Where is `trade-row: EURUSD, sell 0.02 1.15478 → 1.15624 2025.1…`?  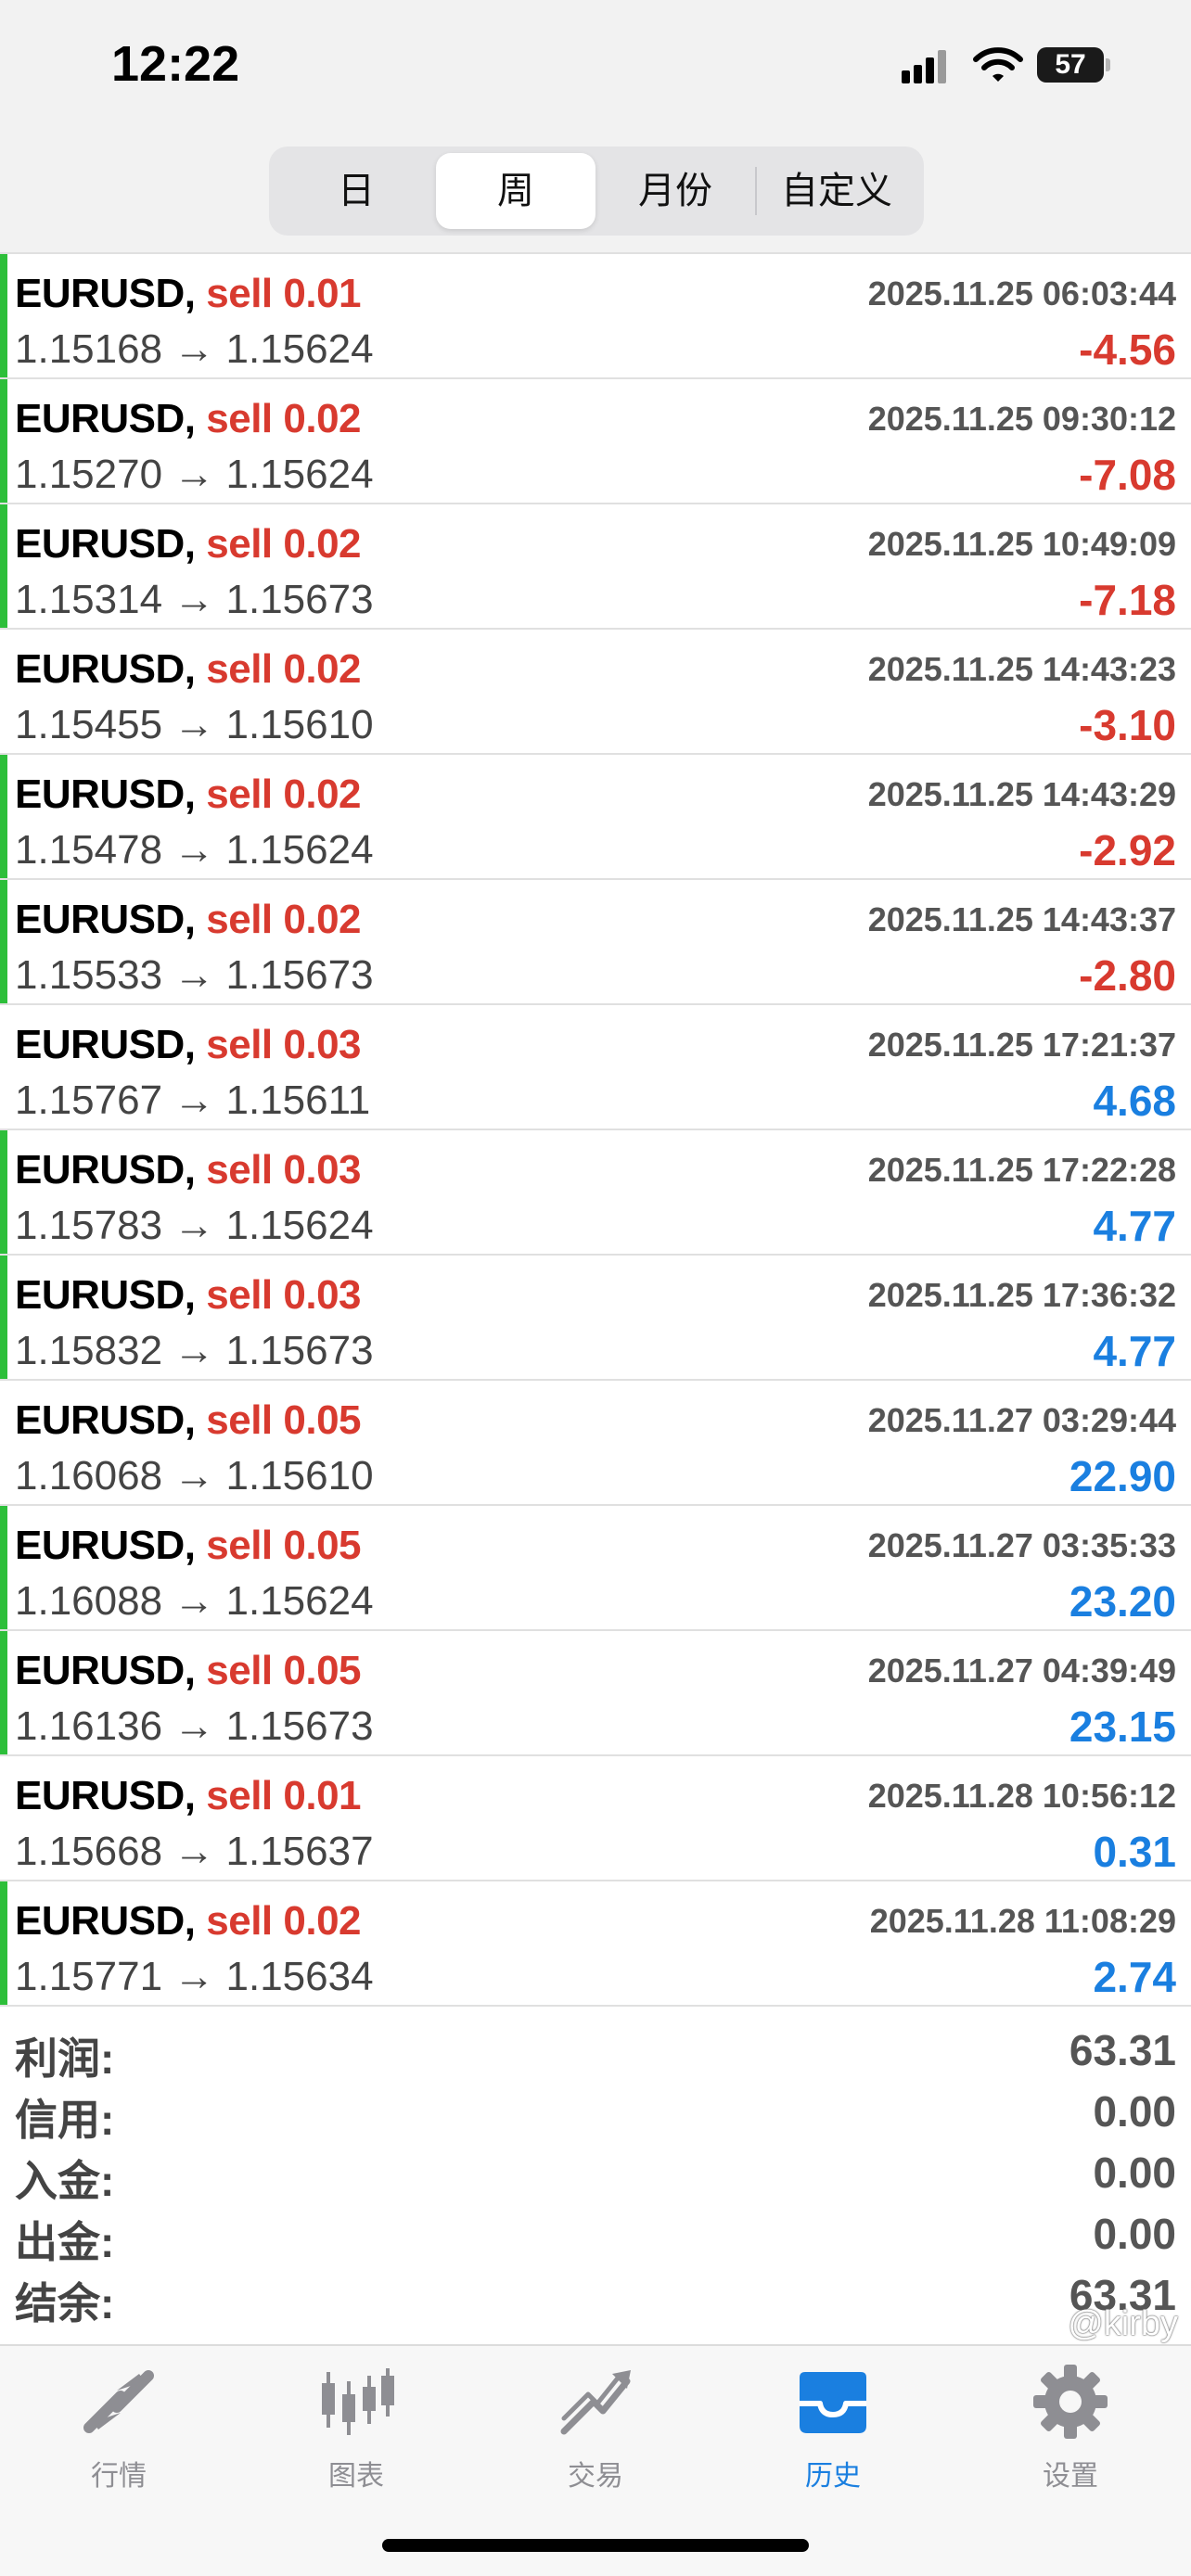
trade-row: EURUSD, sell 0.02 1.15478 → 1.15624 2025.1… is located at coordinates (595, 816).